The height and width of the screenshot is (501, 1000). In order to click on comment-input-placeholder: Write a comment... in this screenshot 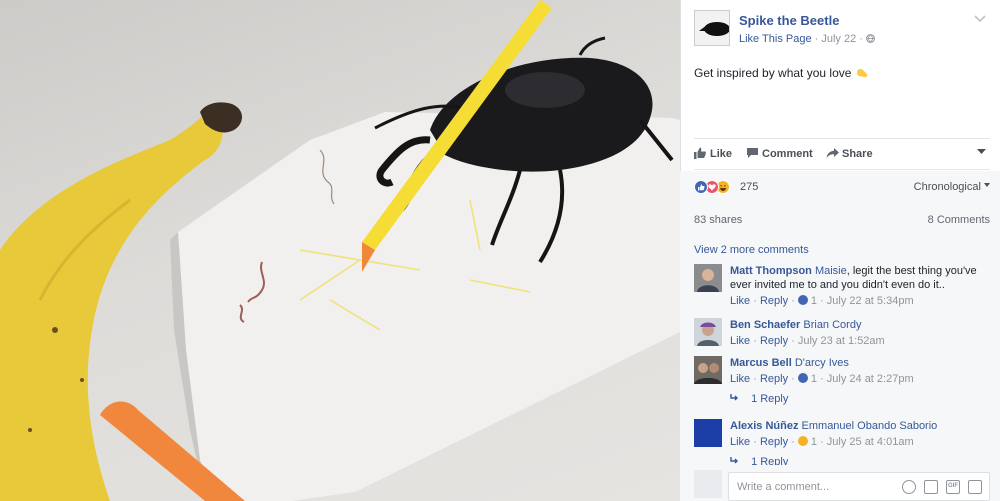, I will do `click(783, 487)`.